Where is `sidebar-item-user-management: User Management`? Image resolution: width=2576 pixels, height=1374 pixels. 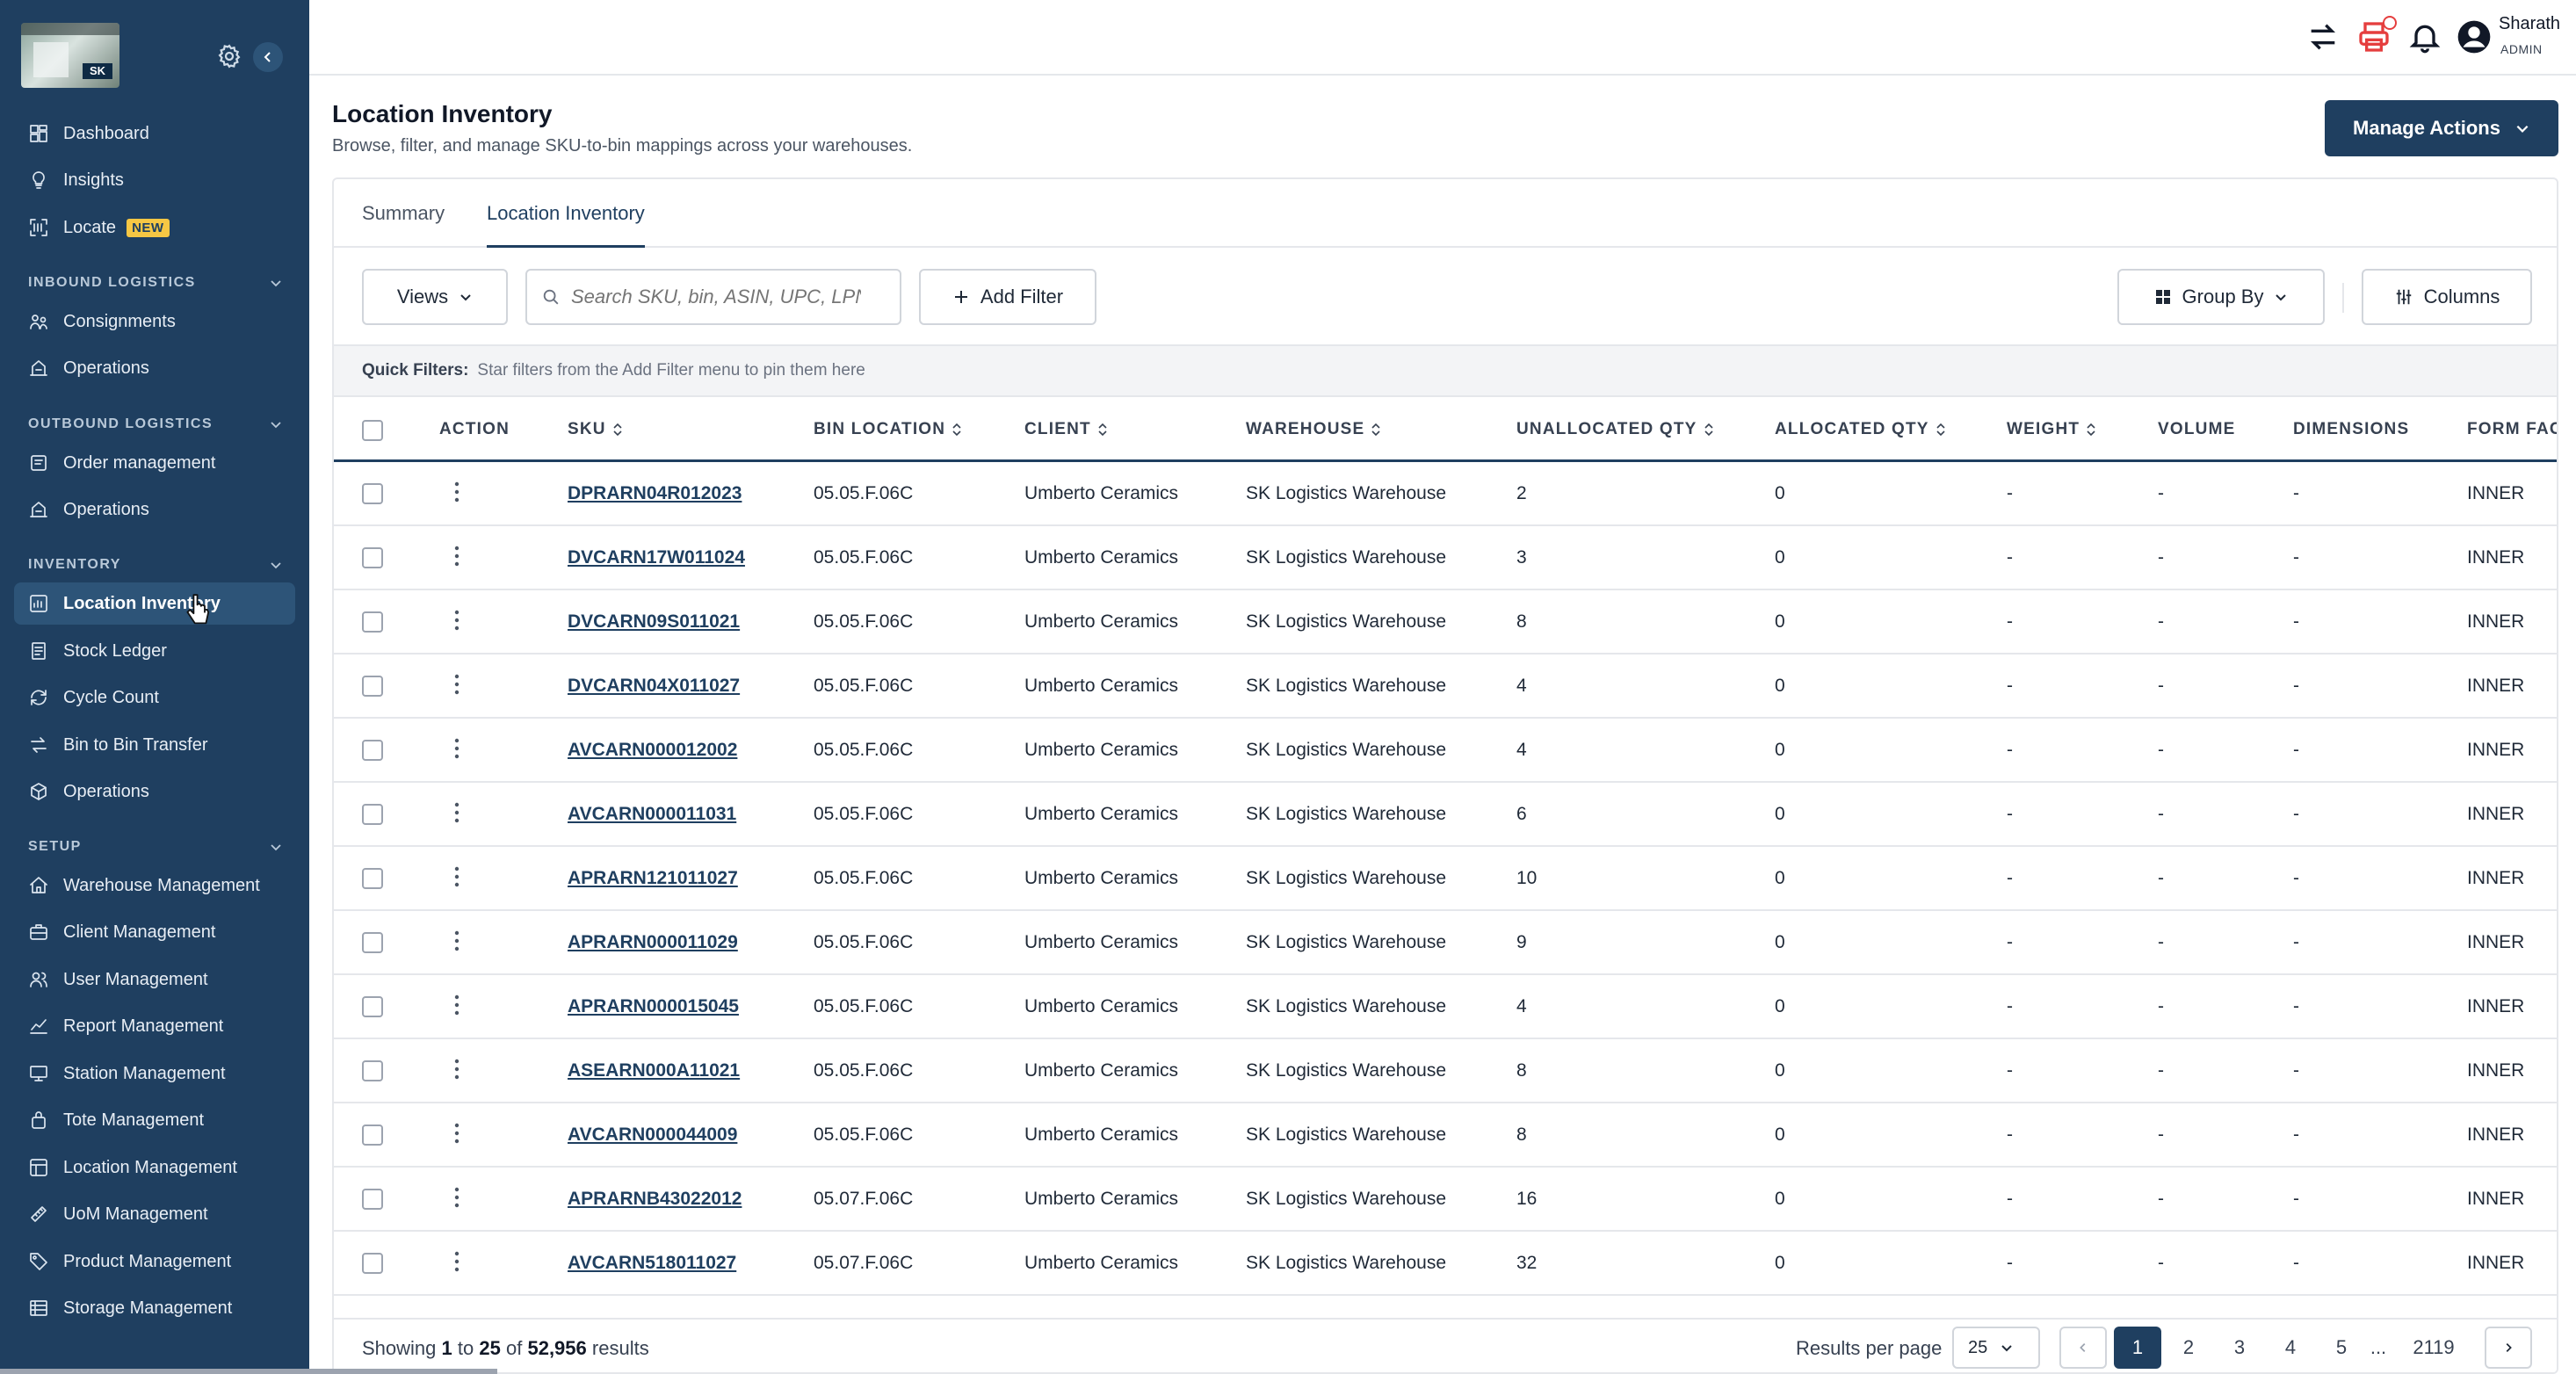 sidebar-item-user-management: User Management is located at coordinates (154, 979).